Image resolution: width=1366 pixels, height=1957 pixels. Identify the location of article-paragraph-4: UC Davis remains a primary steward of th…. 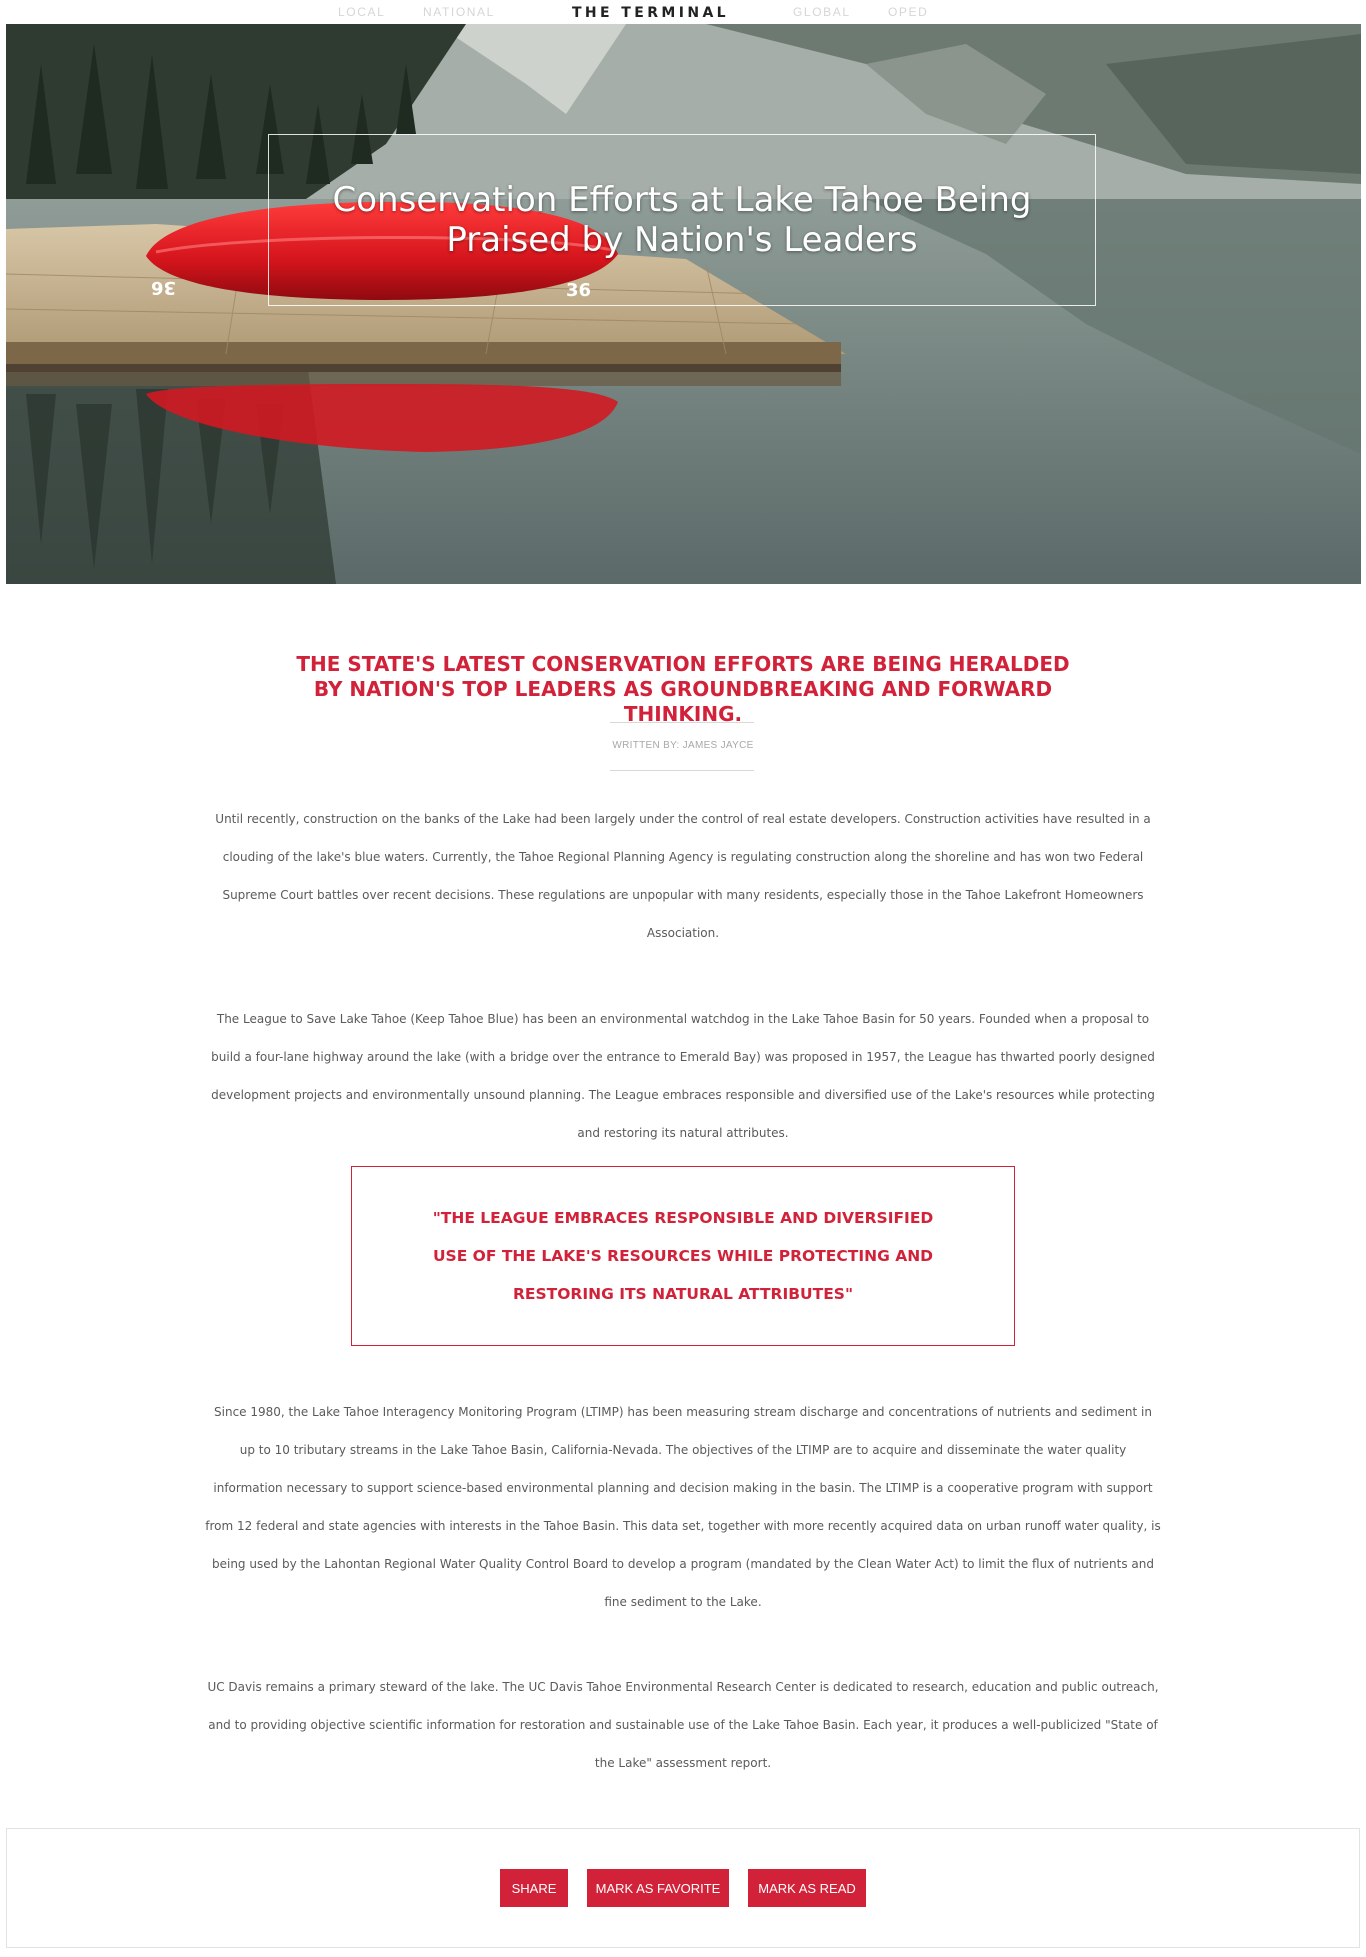
(683, 1725).